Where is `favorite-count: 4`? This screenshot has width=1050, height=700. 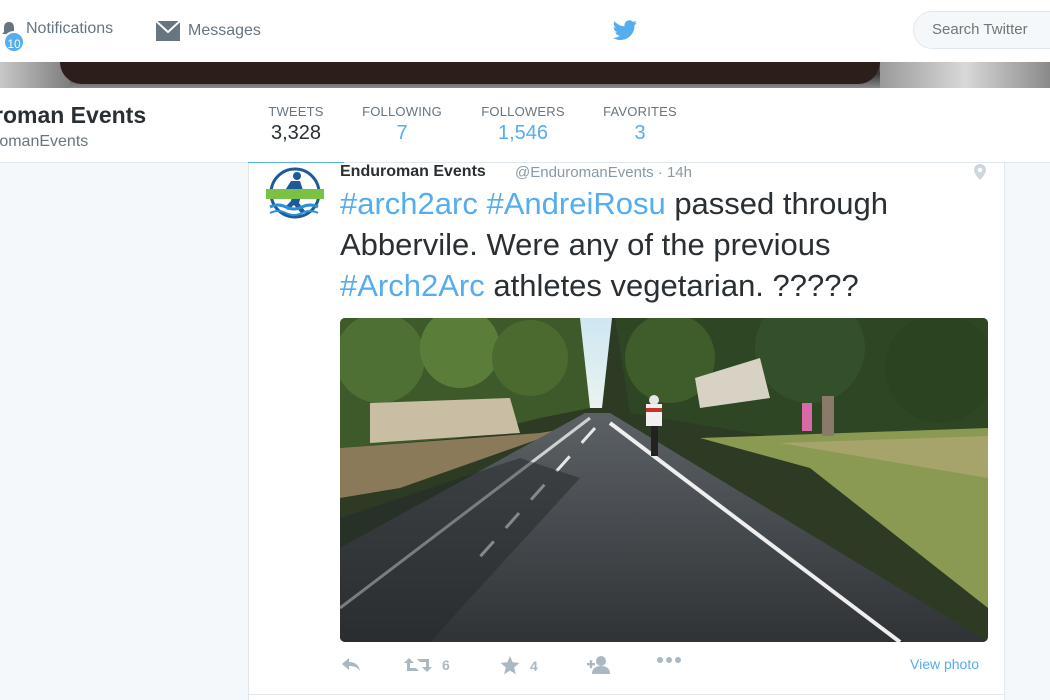
favorite-count: 4 is located at coordinates (534, 665).